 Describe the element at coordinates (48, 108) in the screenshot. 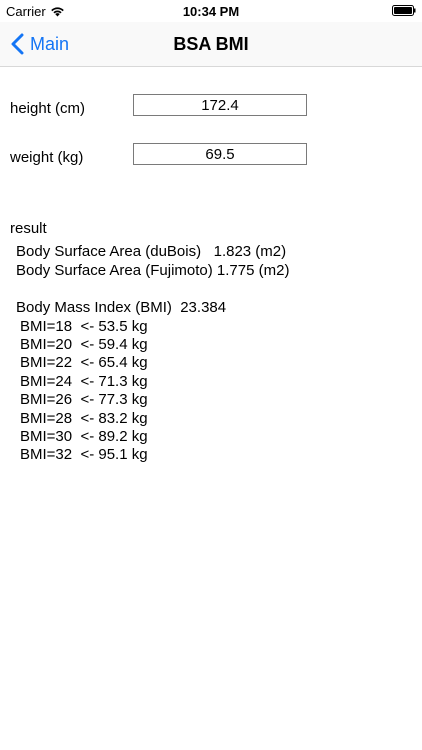

I see `height-label: height (cm)` at that location.